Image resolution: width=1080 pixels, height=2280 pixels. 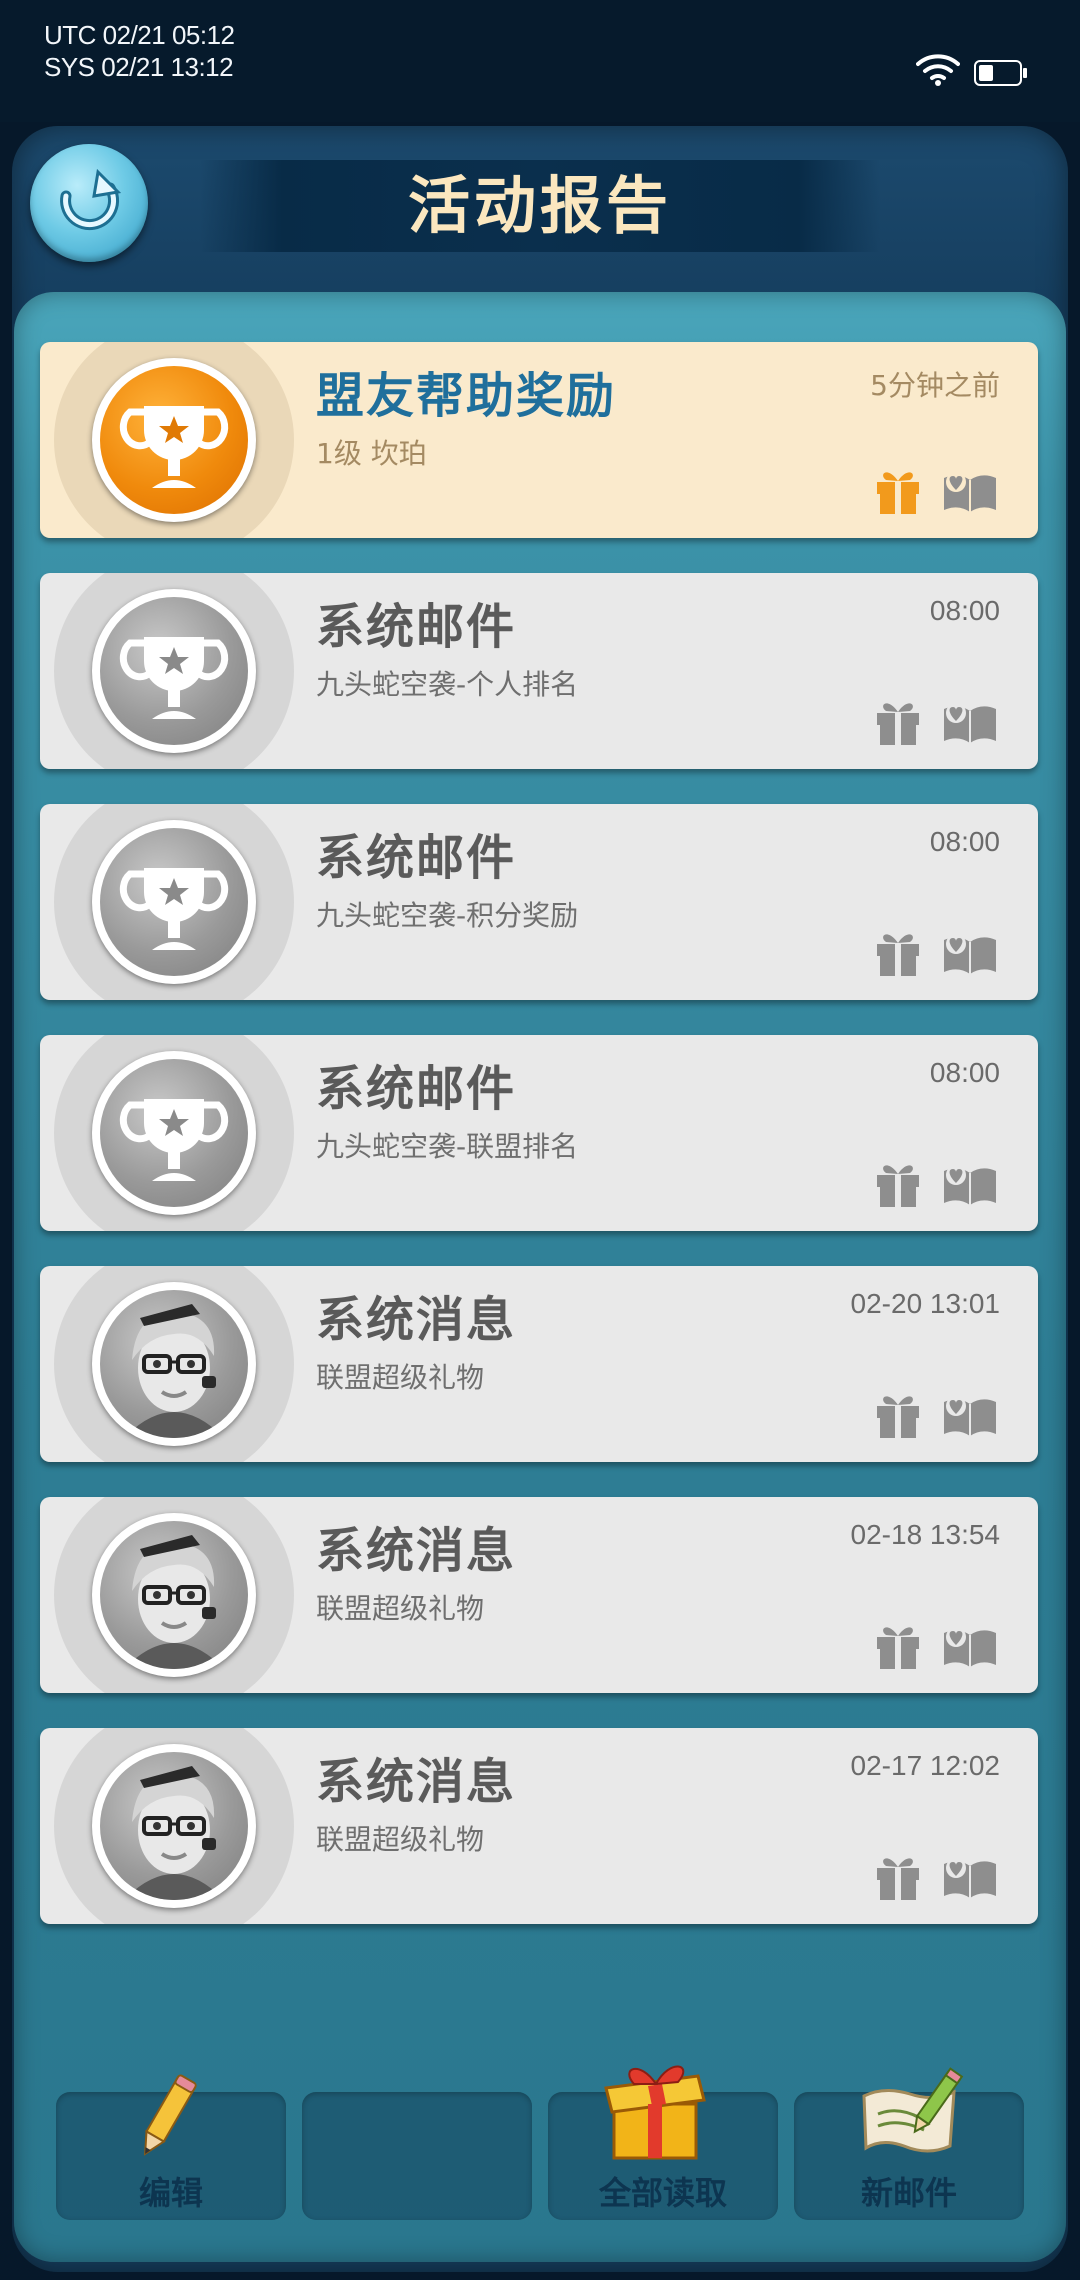 I want to click on sys-time: SYS 02/21 13:12, so click(x=139, y=67).